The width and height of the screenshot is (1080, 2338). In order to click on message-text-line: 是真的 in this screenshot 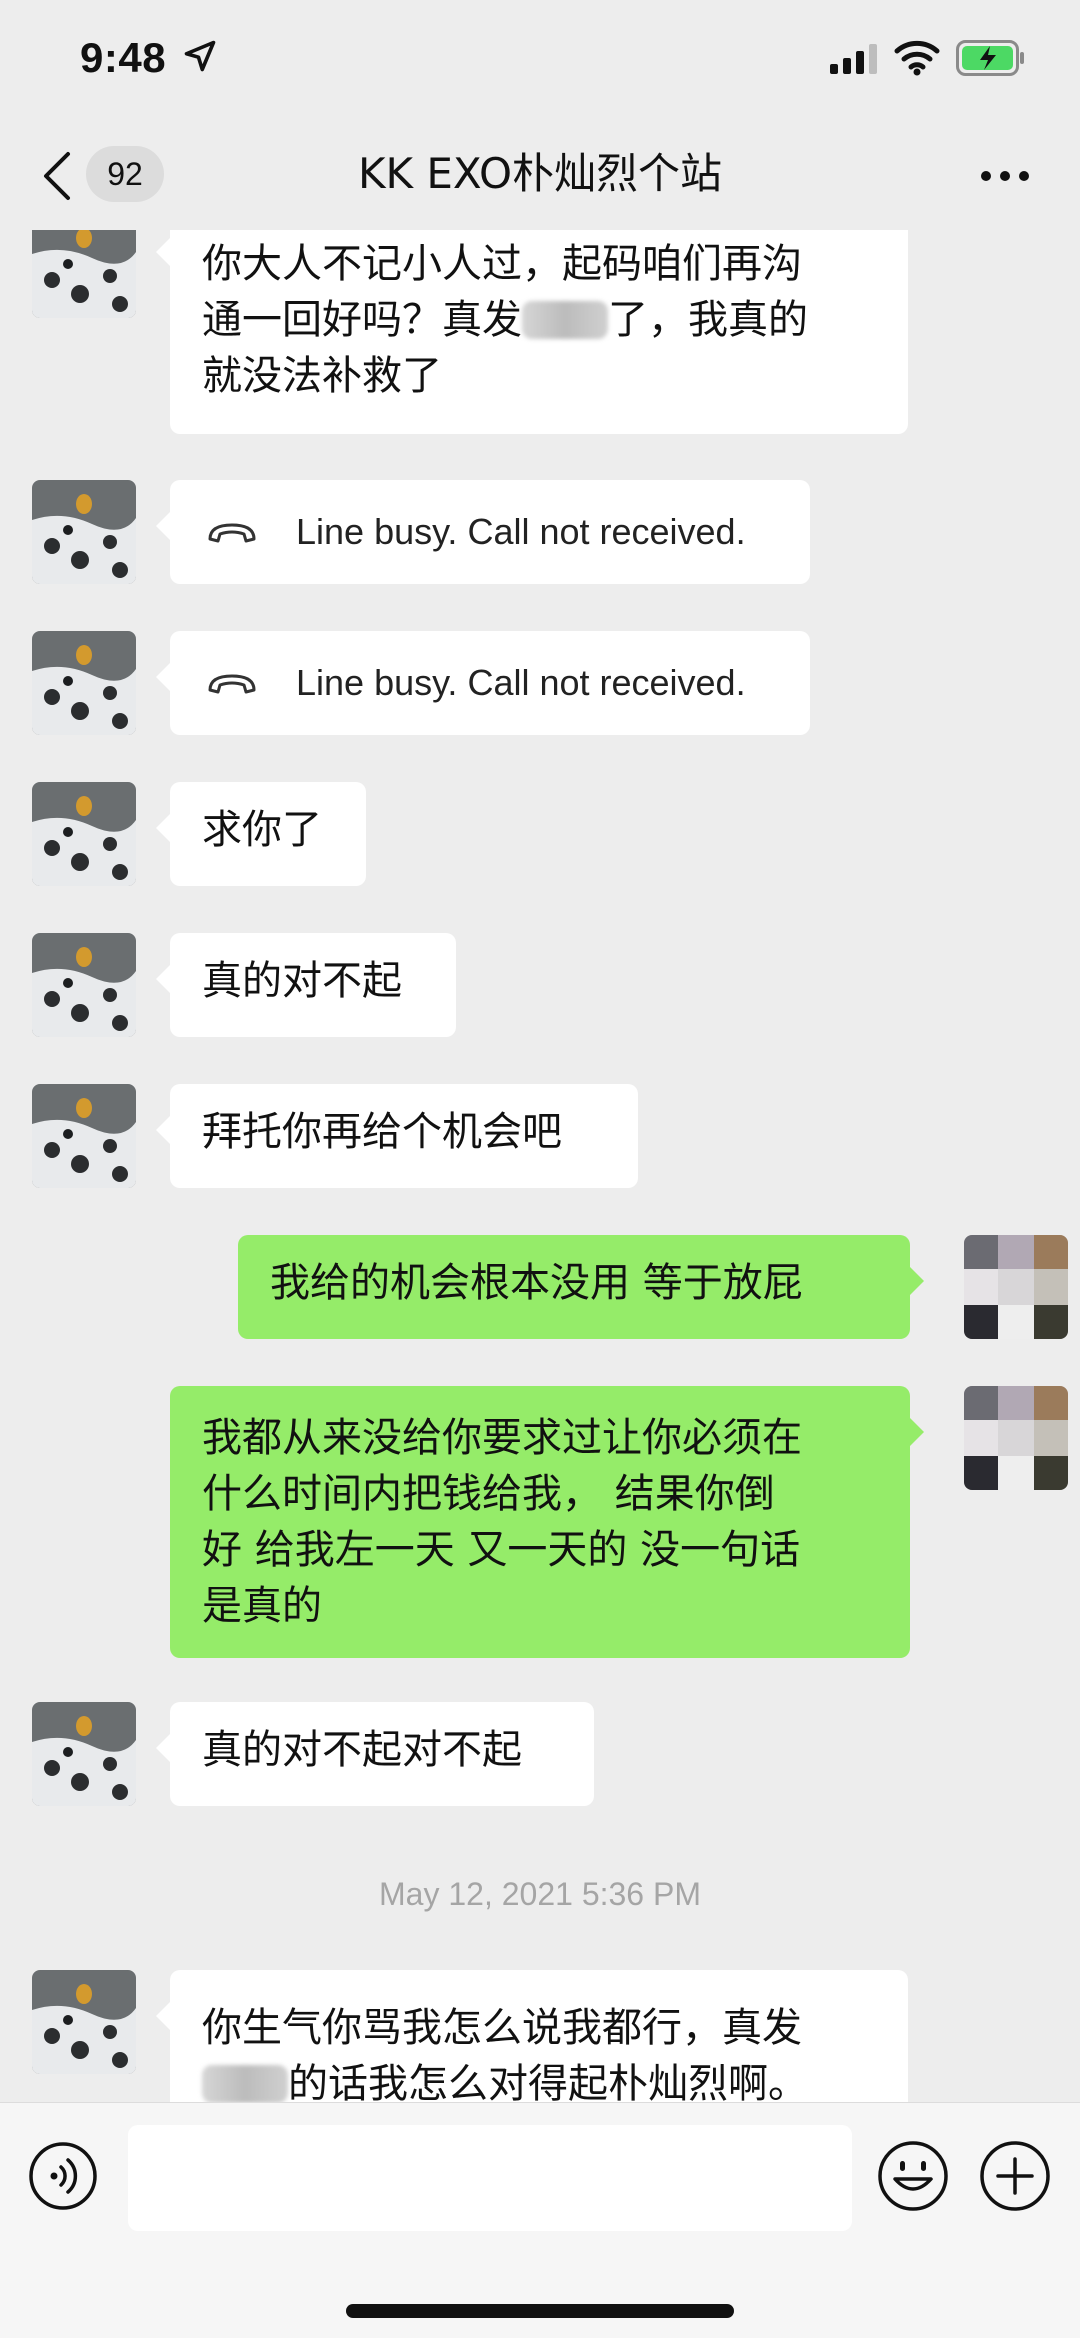, I will do `click(262, 1606)`.